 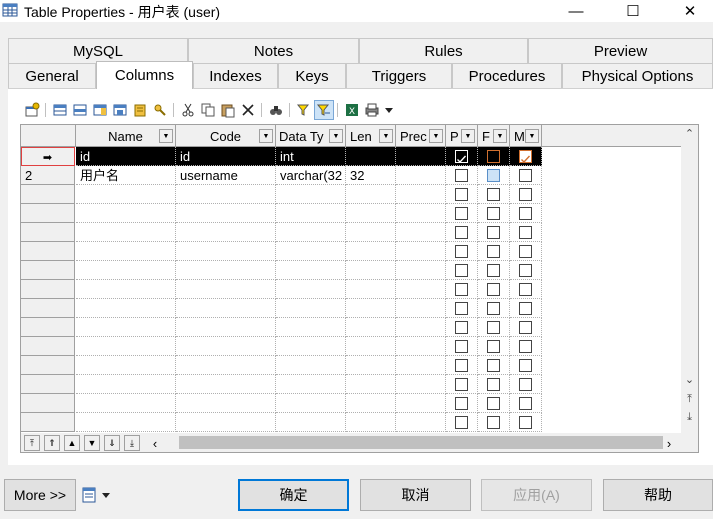 What do you see at coordinates (112, 443) in the screenshot?
I see `move-page-down-icon: ⇓` at bounding box center [112, 443].